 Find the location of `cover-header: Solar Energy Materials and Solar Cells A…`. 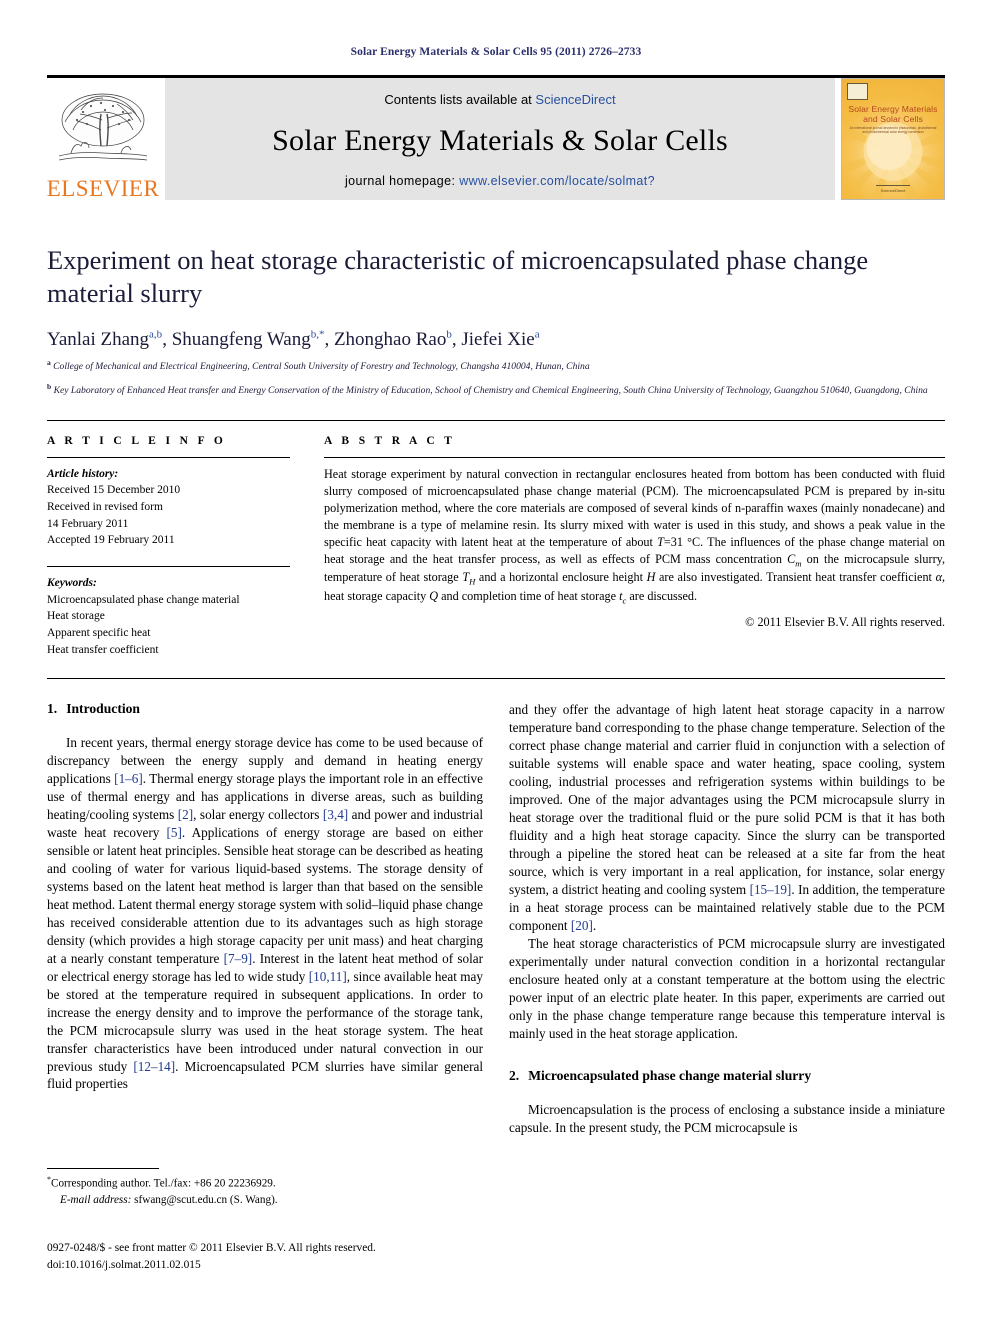

cover-header: Solar Energy Materials and Solar Cells A… is located at coordinates (893, 109).